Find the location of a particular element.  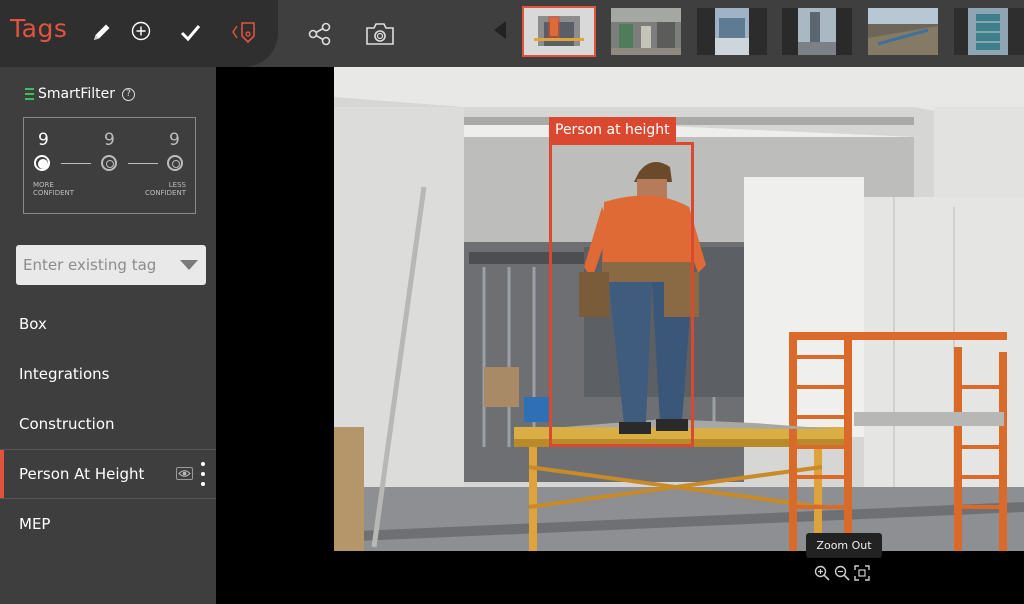

camera-icon is located at coordinates (380, 34).